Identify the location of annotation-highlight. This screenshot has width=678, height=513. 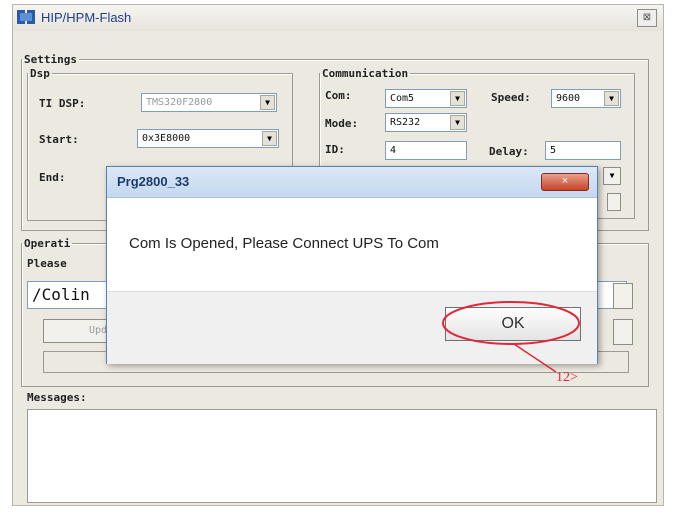
(511, 337).